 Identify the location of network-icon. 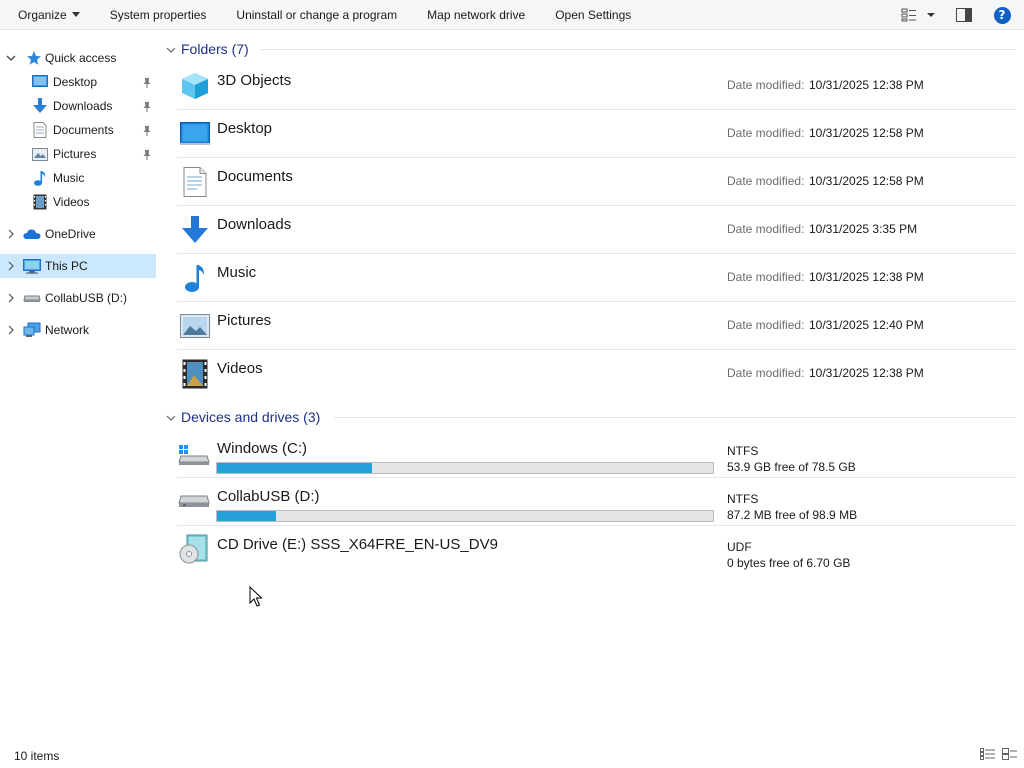
(32, 330).